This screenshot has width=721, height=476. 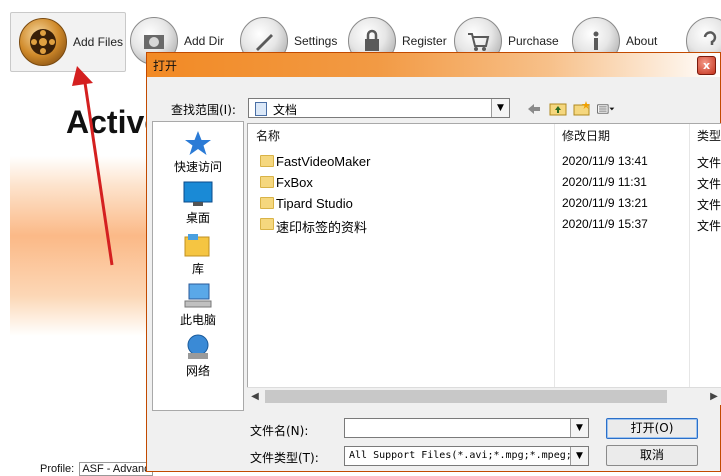 I want to click on places-bar: 快速访问 桌面 库 此电脑 网络, so click(x=198, y=266).